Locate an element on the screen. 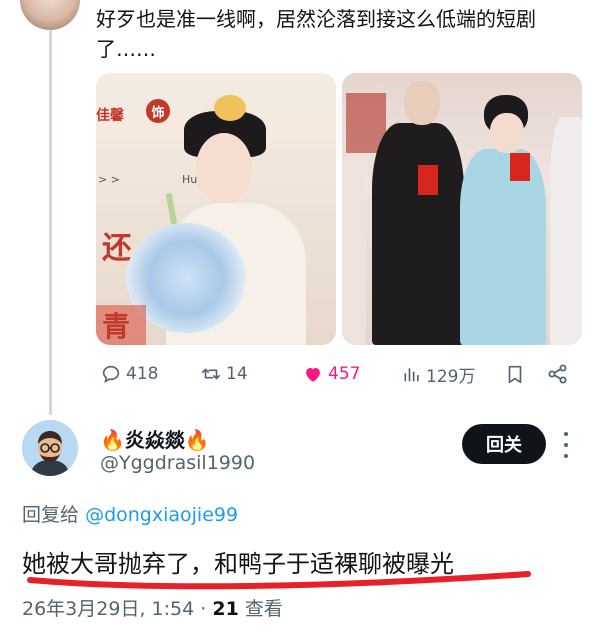 Image resolution: width=600 pixels, height=640 pixels. share-icon is located at coordinates (557, 374).